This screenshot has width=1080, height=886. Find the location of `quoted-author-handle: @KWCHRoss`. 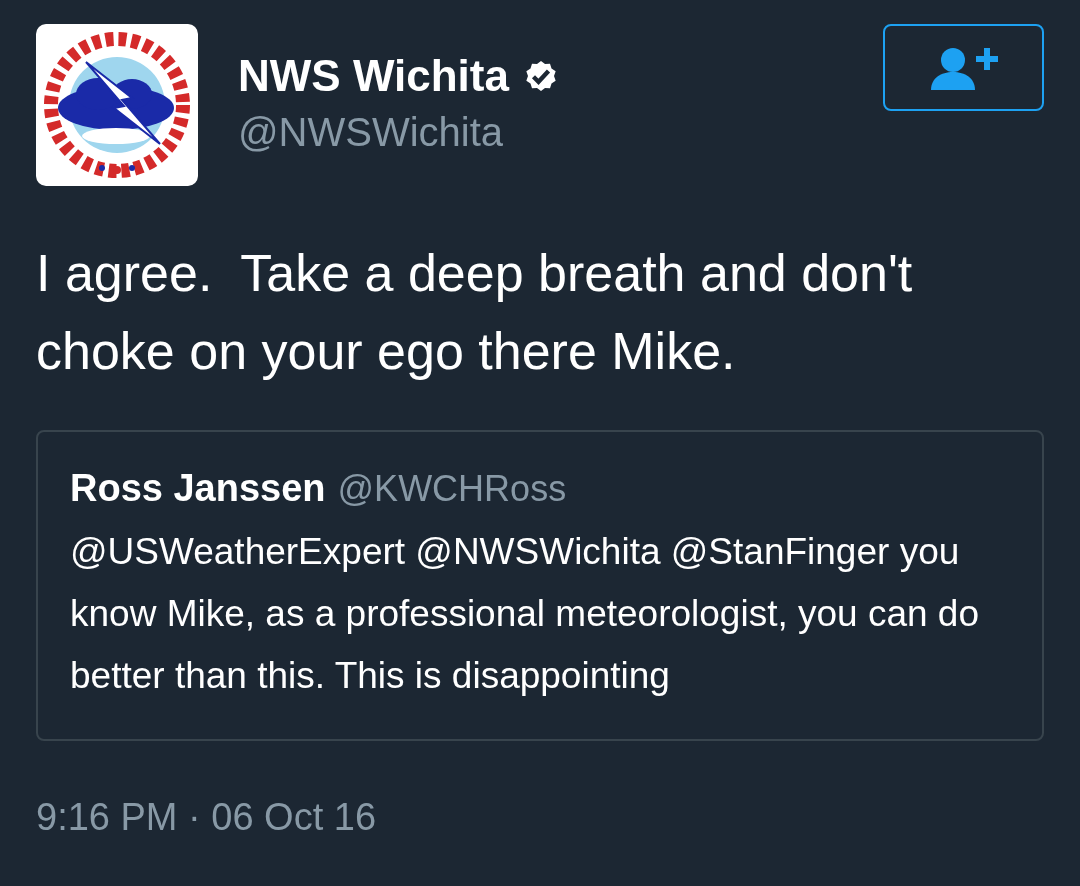

quoted-author-handle: @KWCHRoss is located at coordinates (452, 489).